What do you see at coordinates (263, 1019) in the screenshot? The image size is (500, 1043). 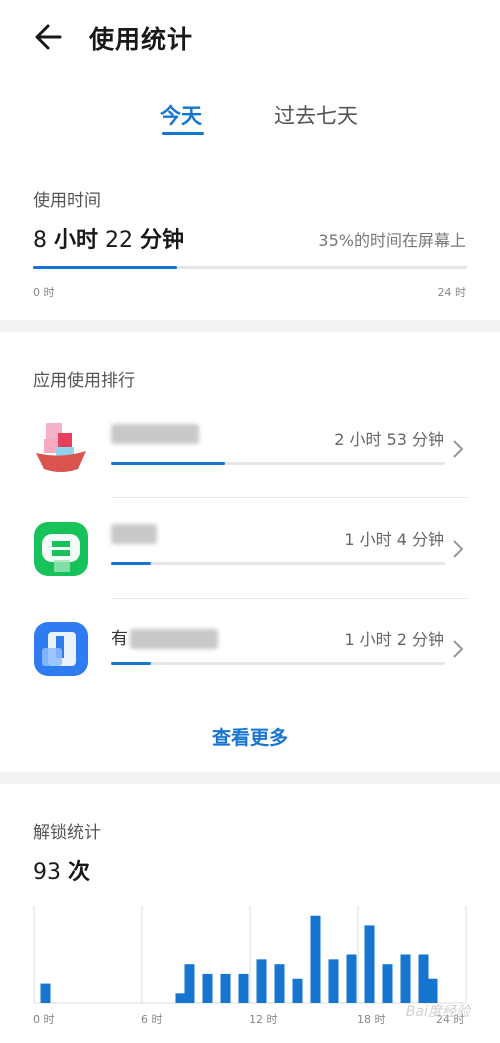 I see `chart-tick-label: 12 时` at bounding box center [263, 1019].